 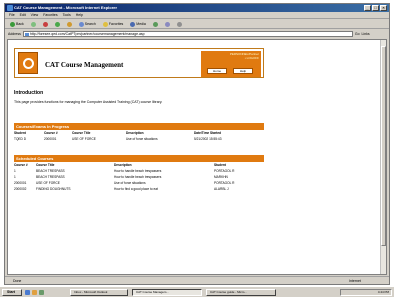 I want to click on cat-logo, so click(x=28, y=63).